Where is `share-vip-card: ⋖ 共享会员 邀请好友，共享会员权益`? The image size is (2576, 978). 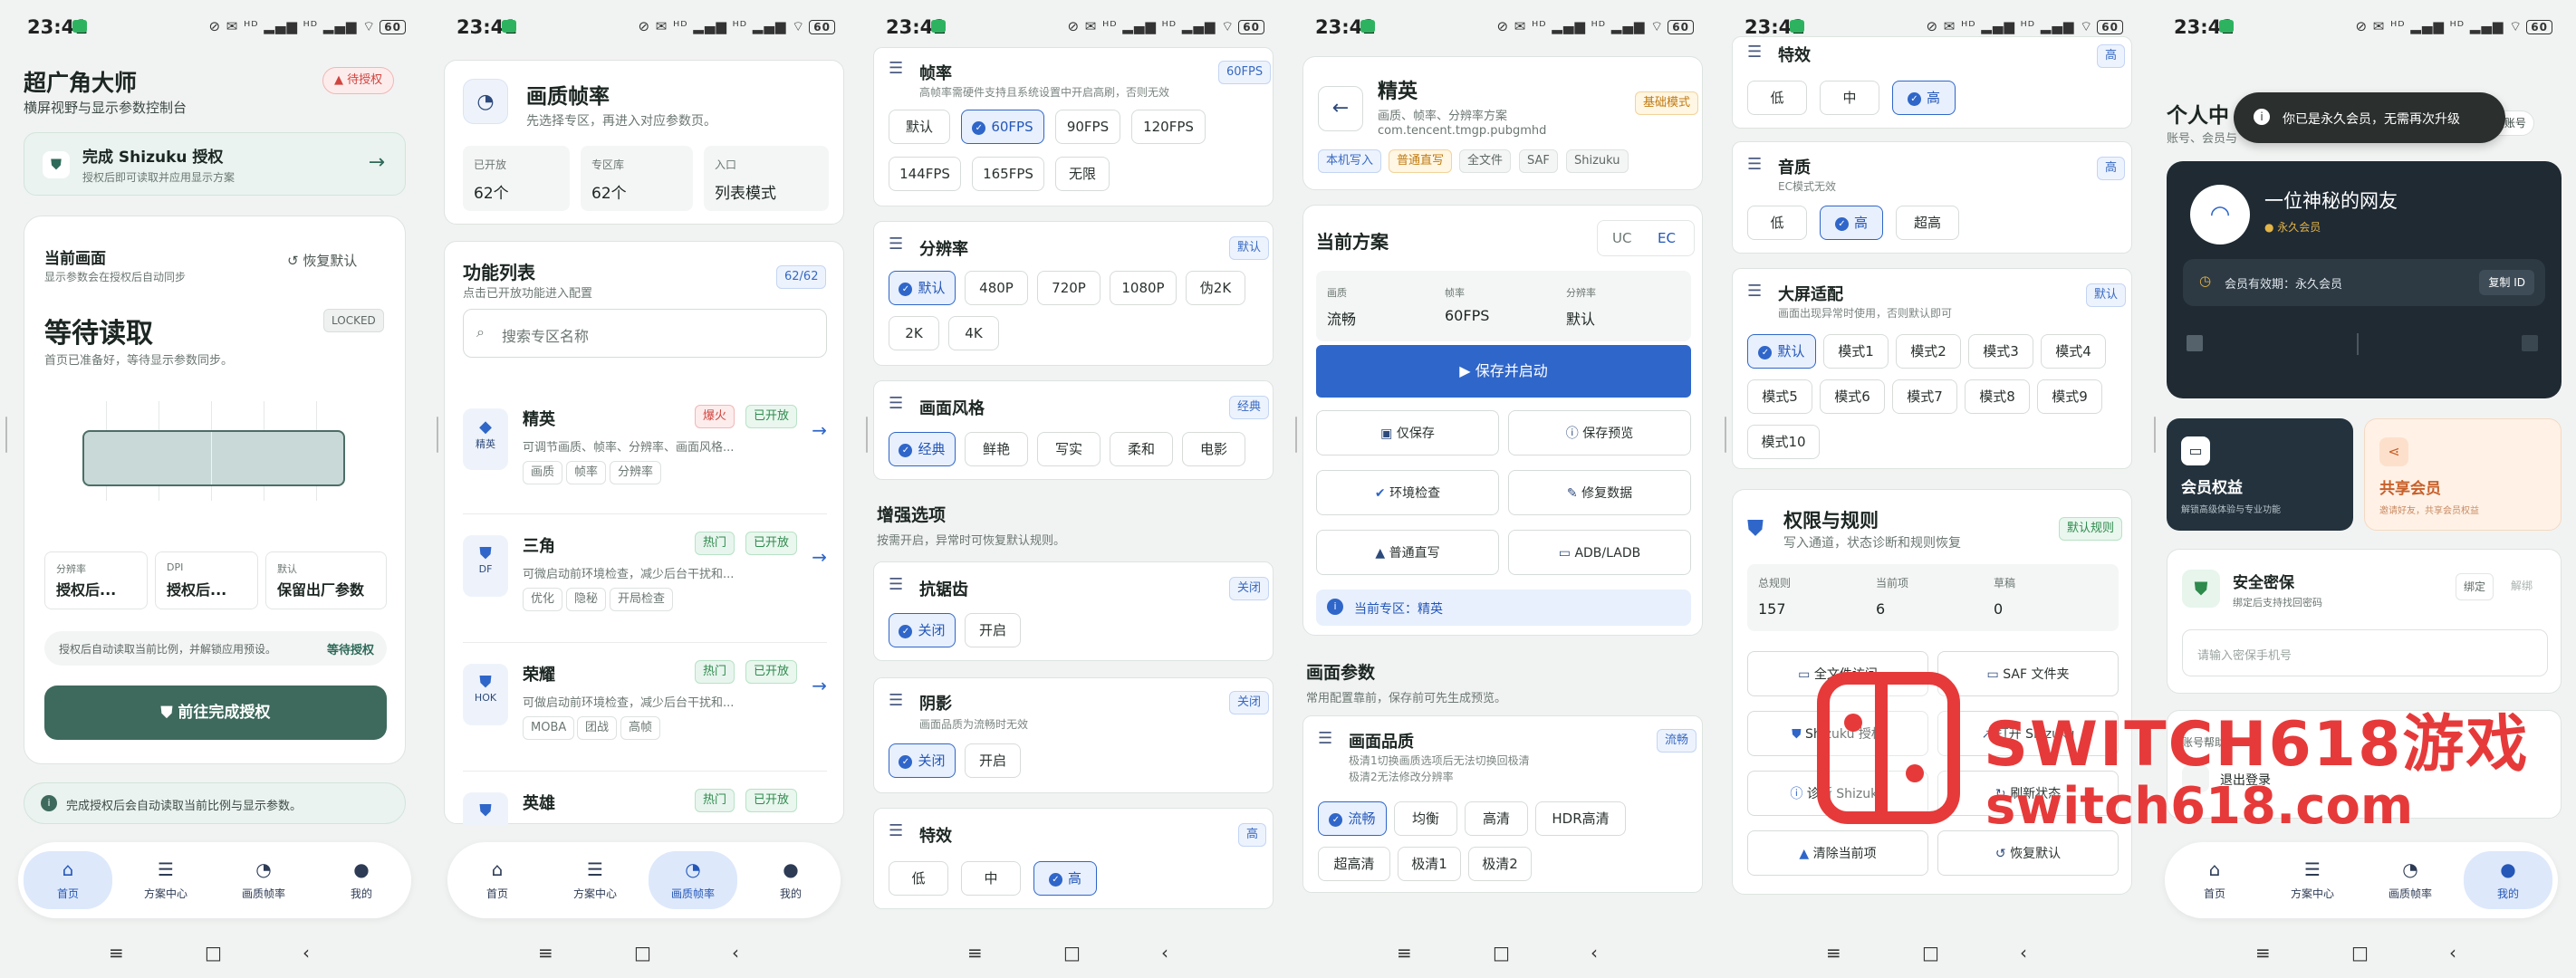
share-vip-card: ⋖ 共享会员 邀请好友，共享会员权益 is located at coordinates (2463, 474).